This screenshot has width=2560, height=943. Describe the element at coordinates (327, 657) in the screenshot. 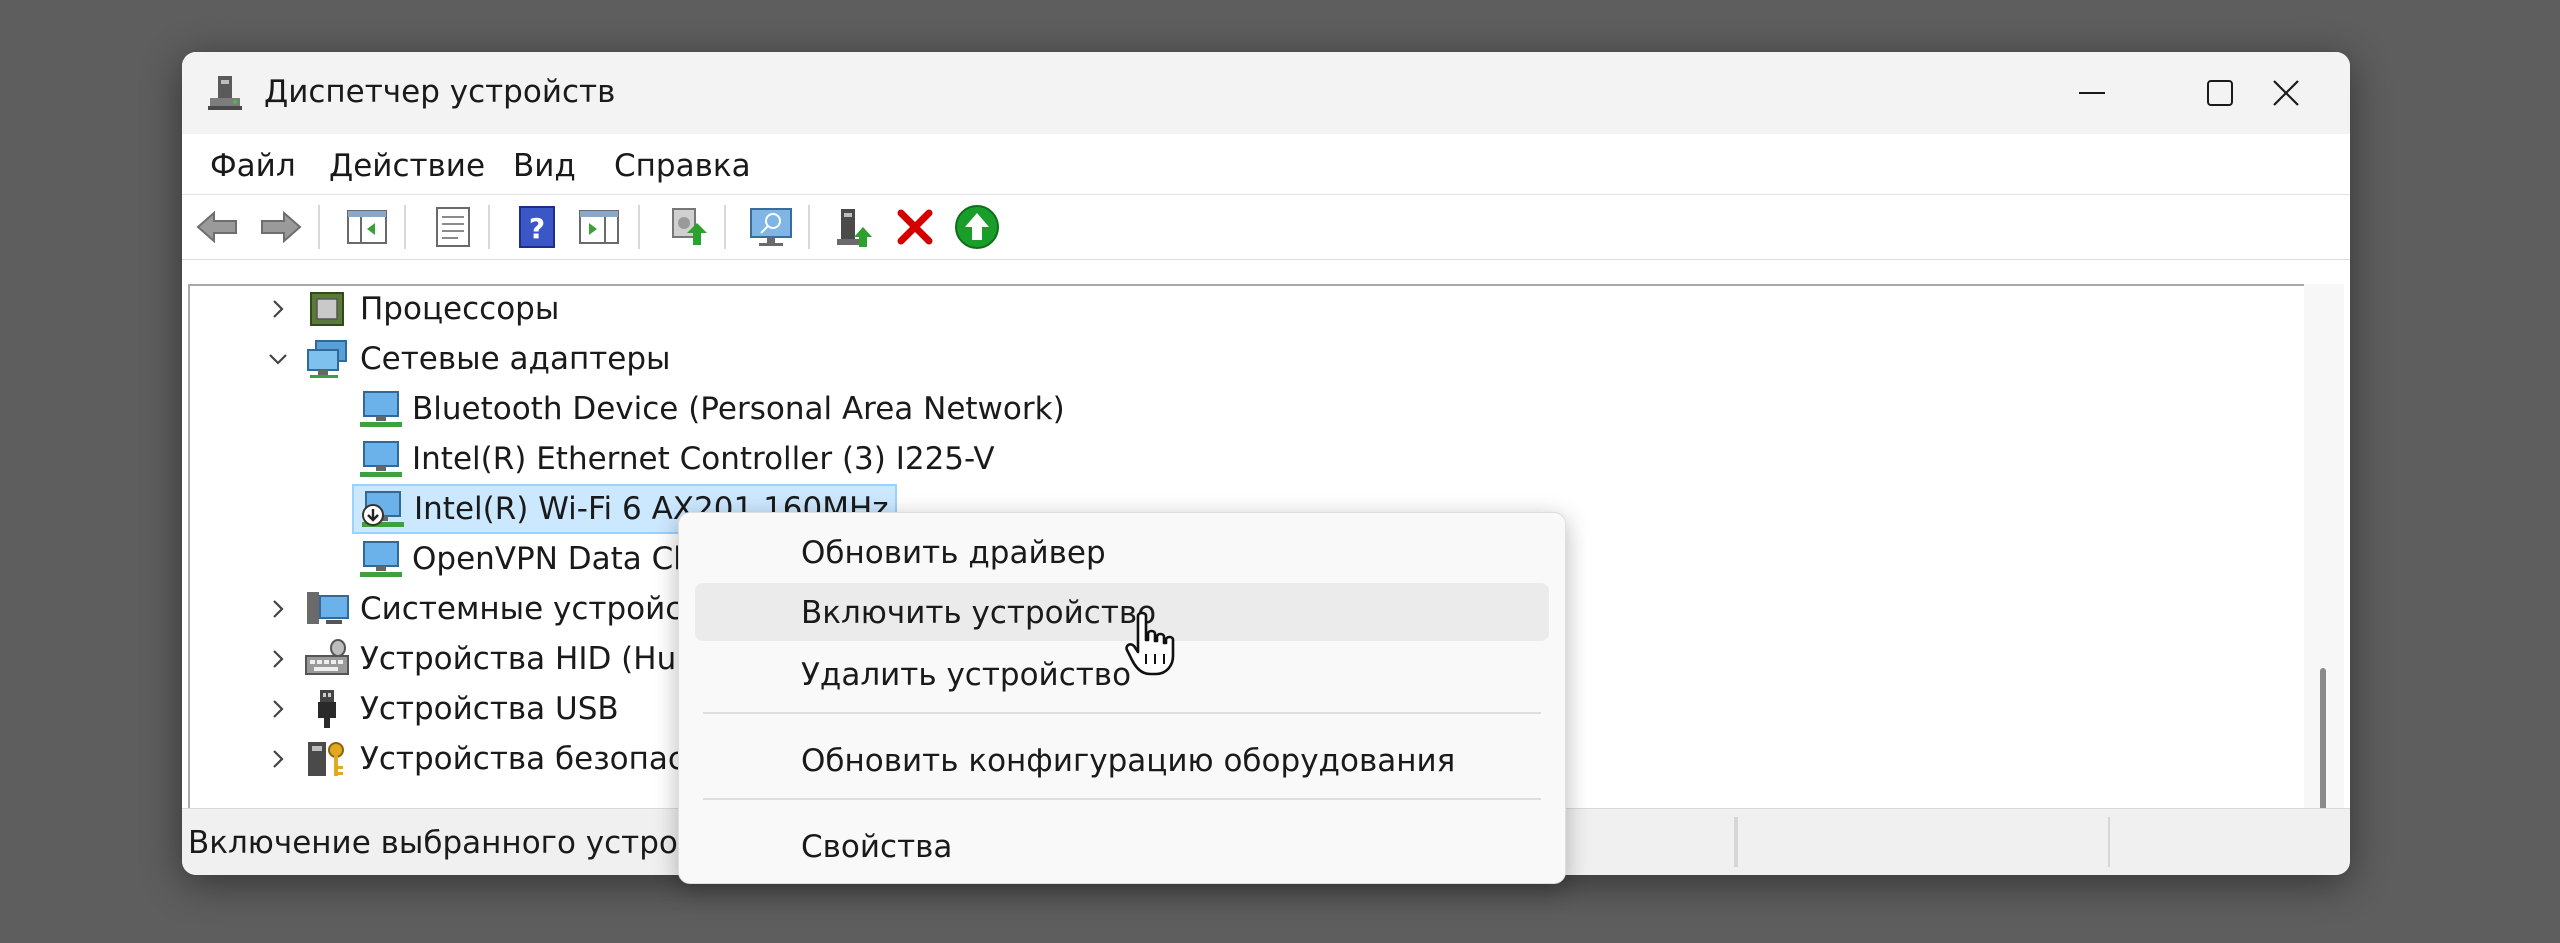

I see `hid-keyboard-icon` at that location.